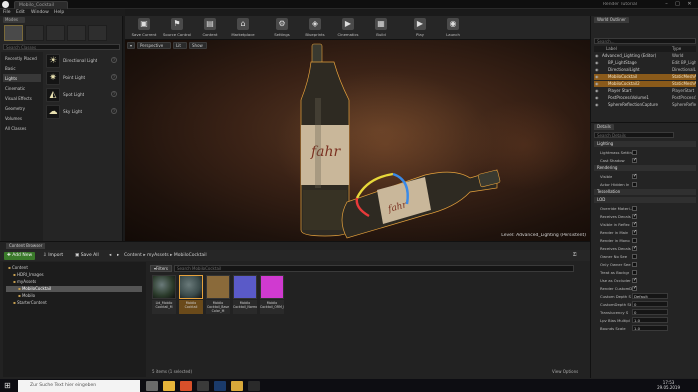 This screenshot has width=698, height=392. What do you see at coordinates (574, 256) in the screenshot?
I see `lock-icon: ⚿` at bounding box center [574, 256].